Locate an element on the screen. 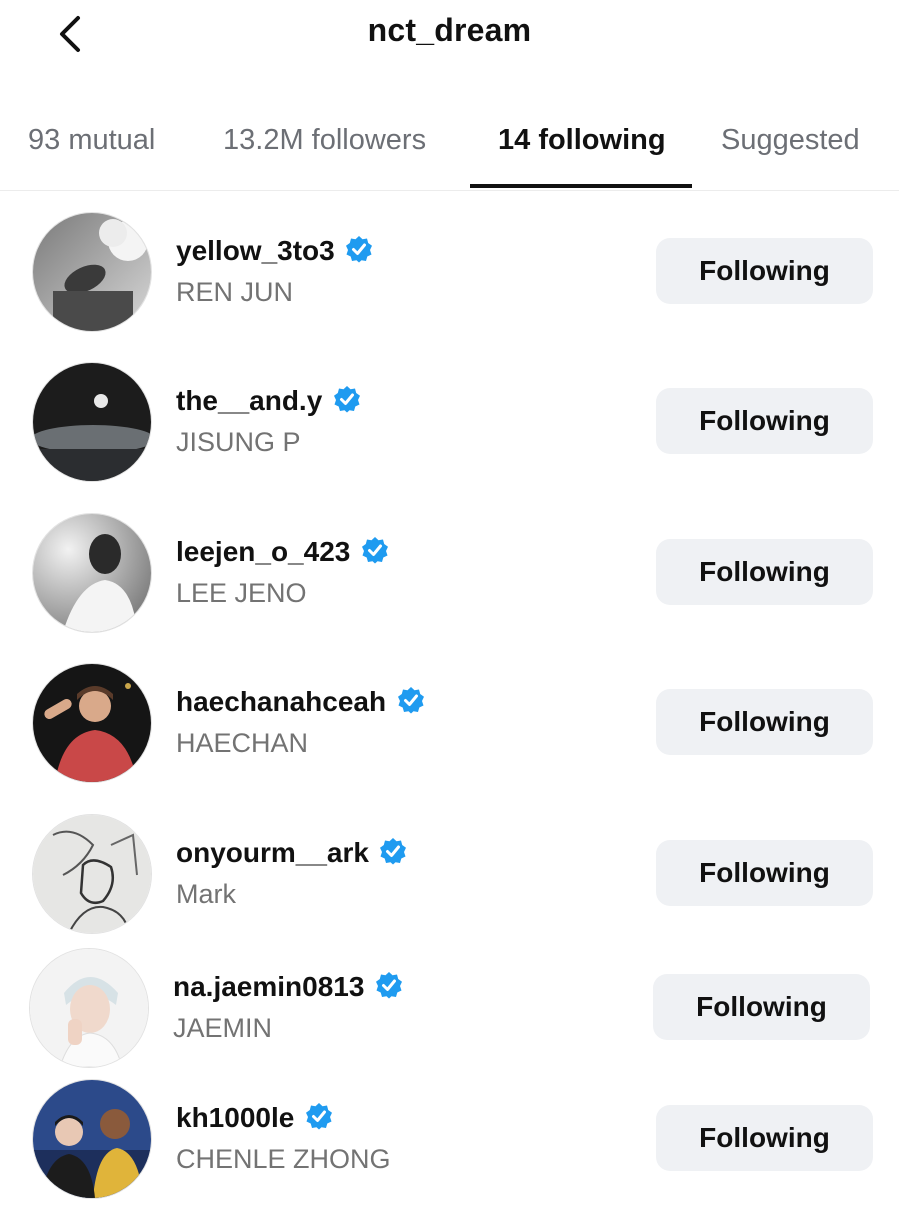 The image size is (899, 1220). full-name: JISUNG P is located at coordinates (238, 442).